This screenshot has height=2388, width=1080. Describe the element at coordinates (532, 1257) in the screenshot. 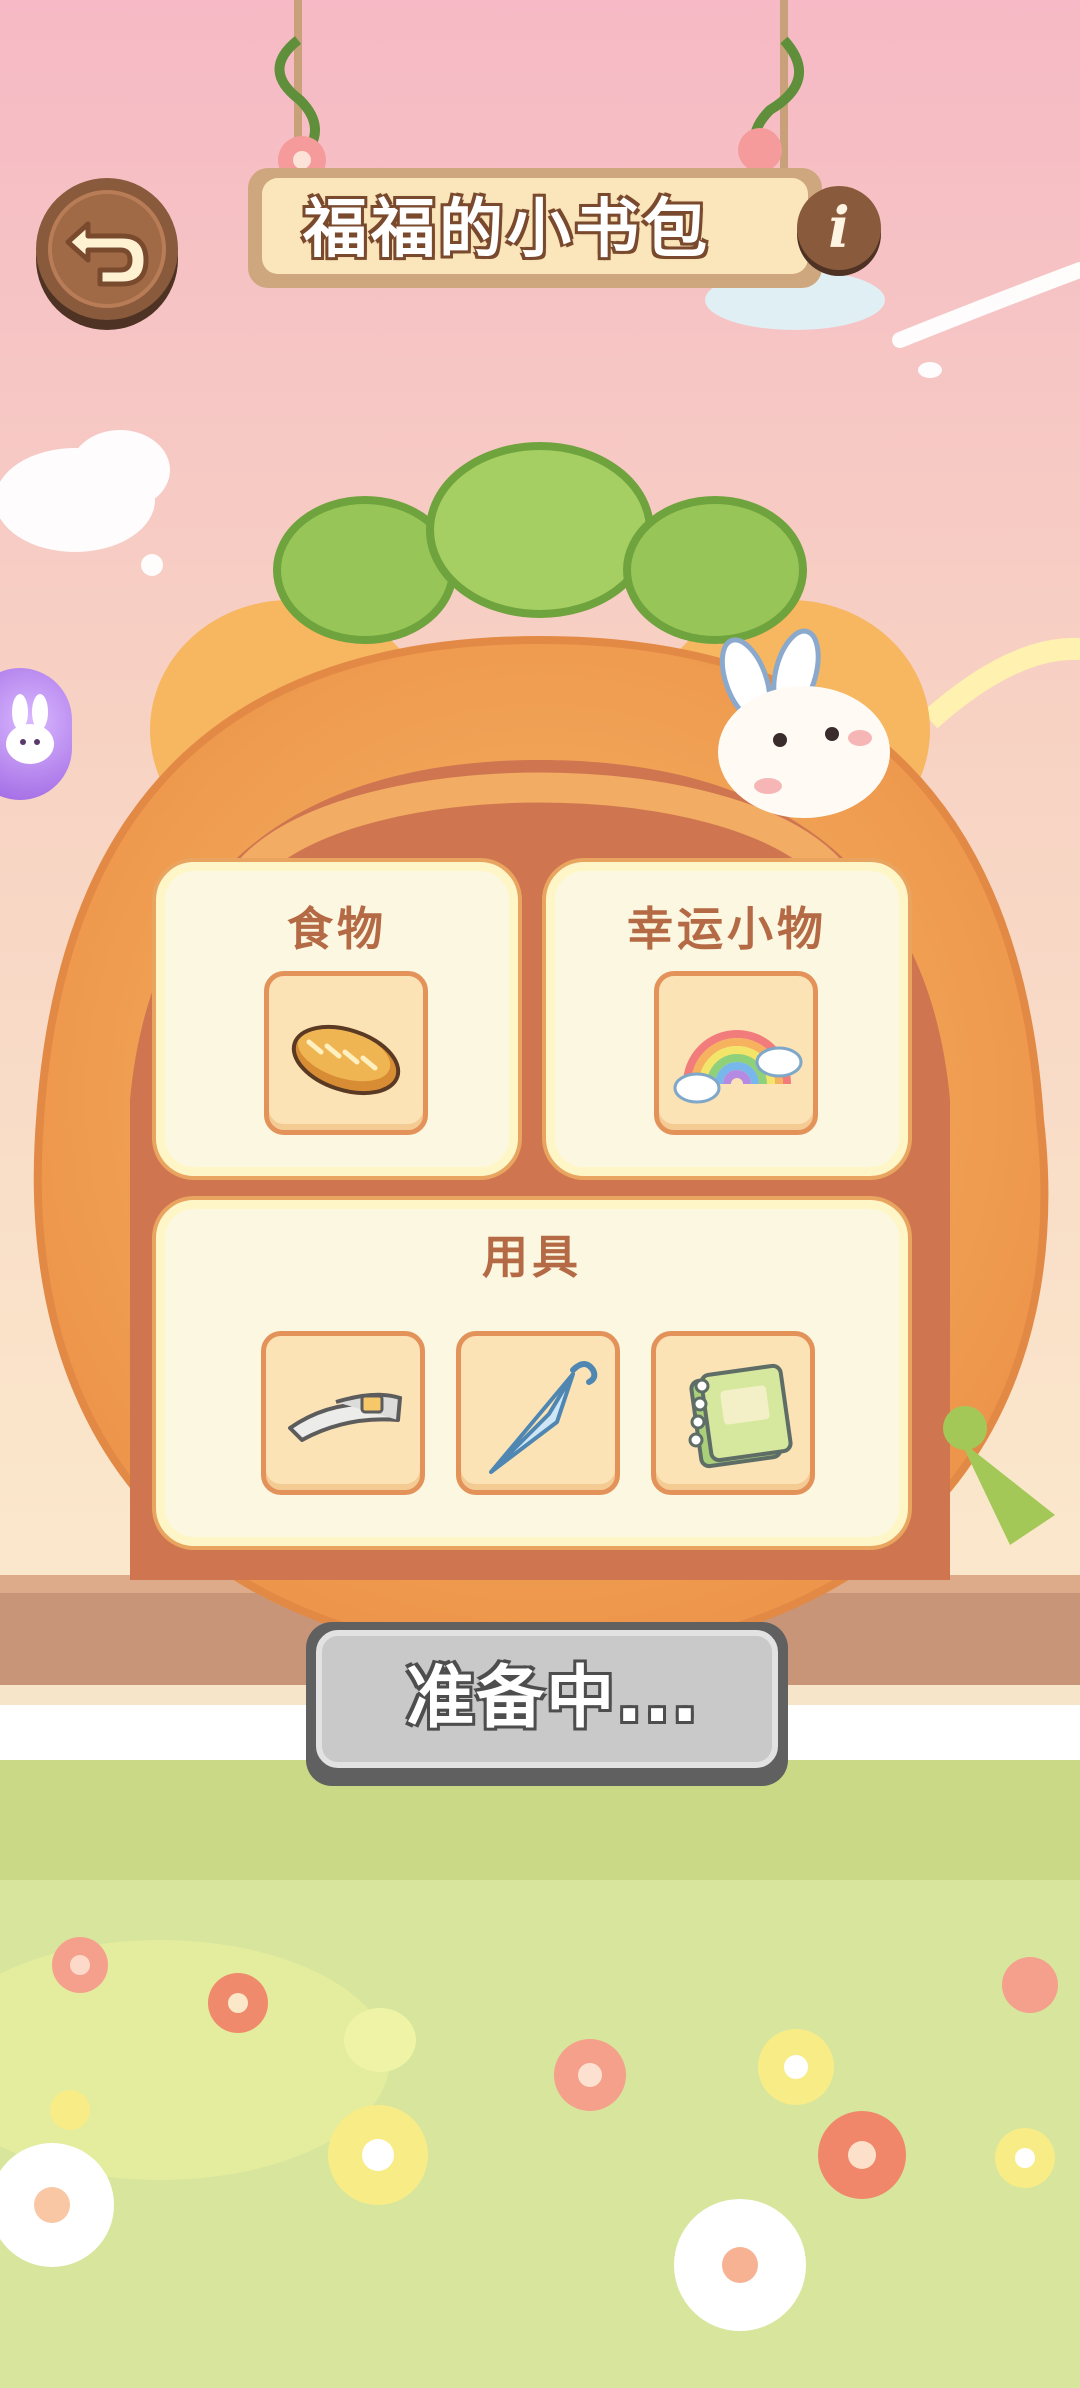

I see `section-title: 用具` at that location.